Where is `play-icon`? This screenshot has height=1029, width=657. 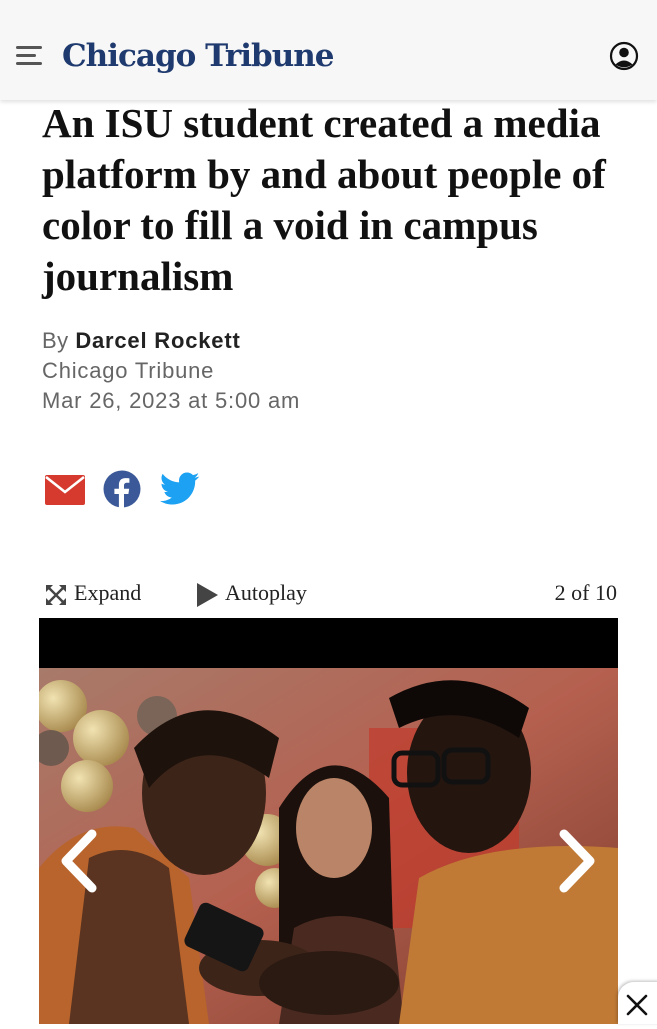 play-icon is located at coordinates (207, 594).